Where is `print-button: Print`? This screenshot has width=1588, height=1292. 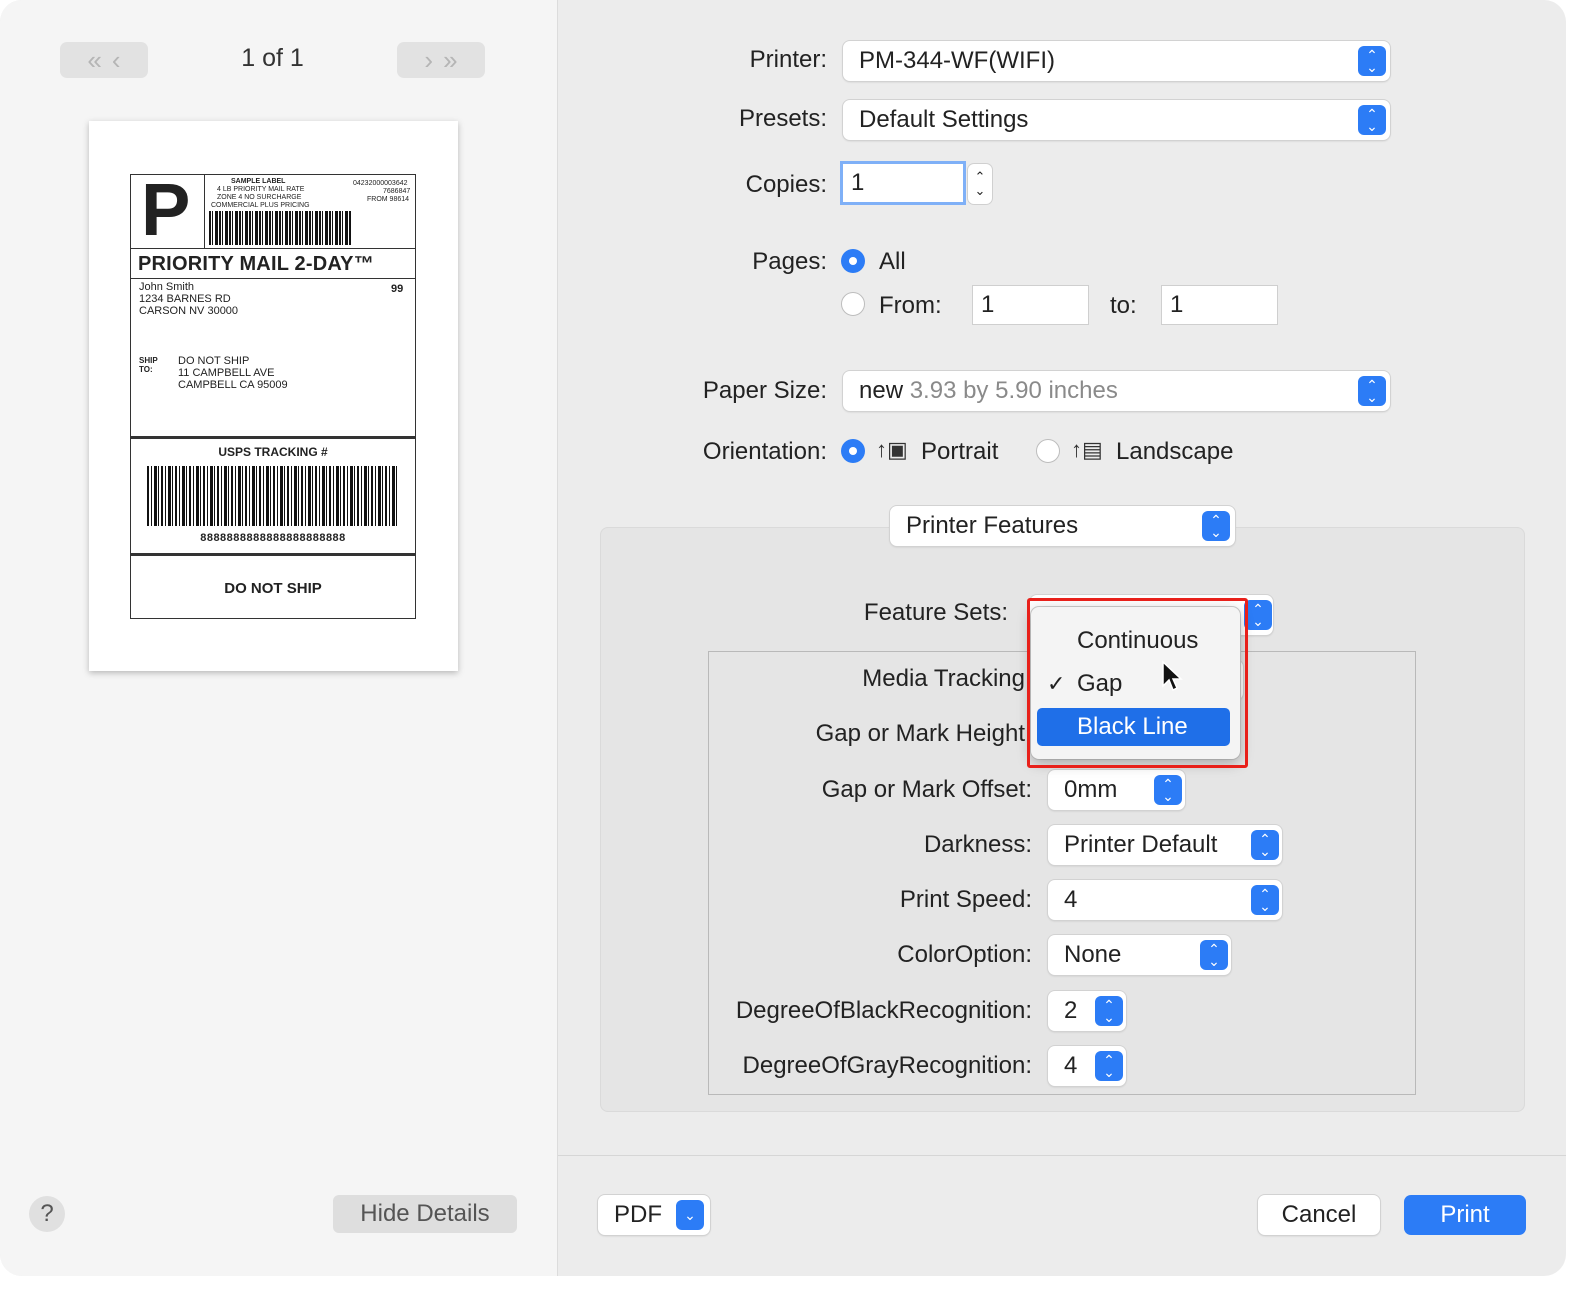
print-button: Print is located at coordinates (1465, 1215).